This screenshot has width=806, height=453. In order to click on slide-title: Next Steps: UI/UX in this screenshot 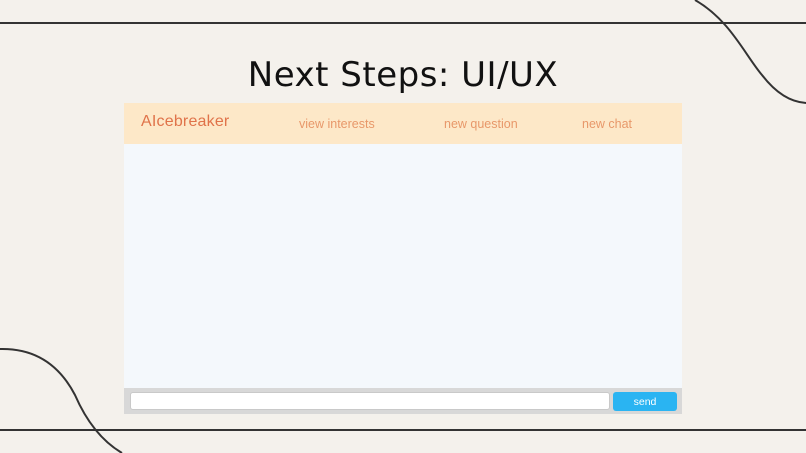, I will do `click(403, 75)`.